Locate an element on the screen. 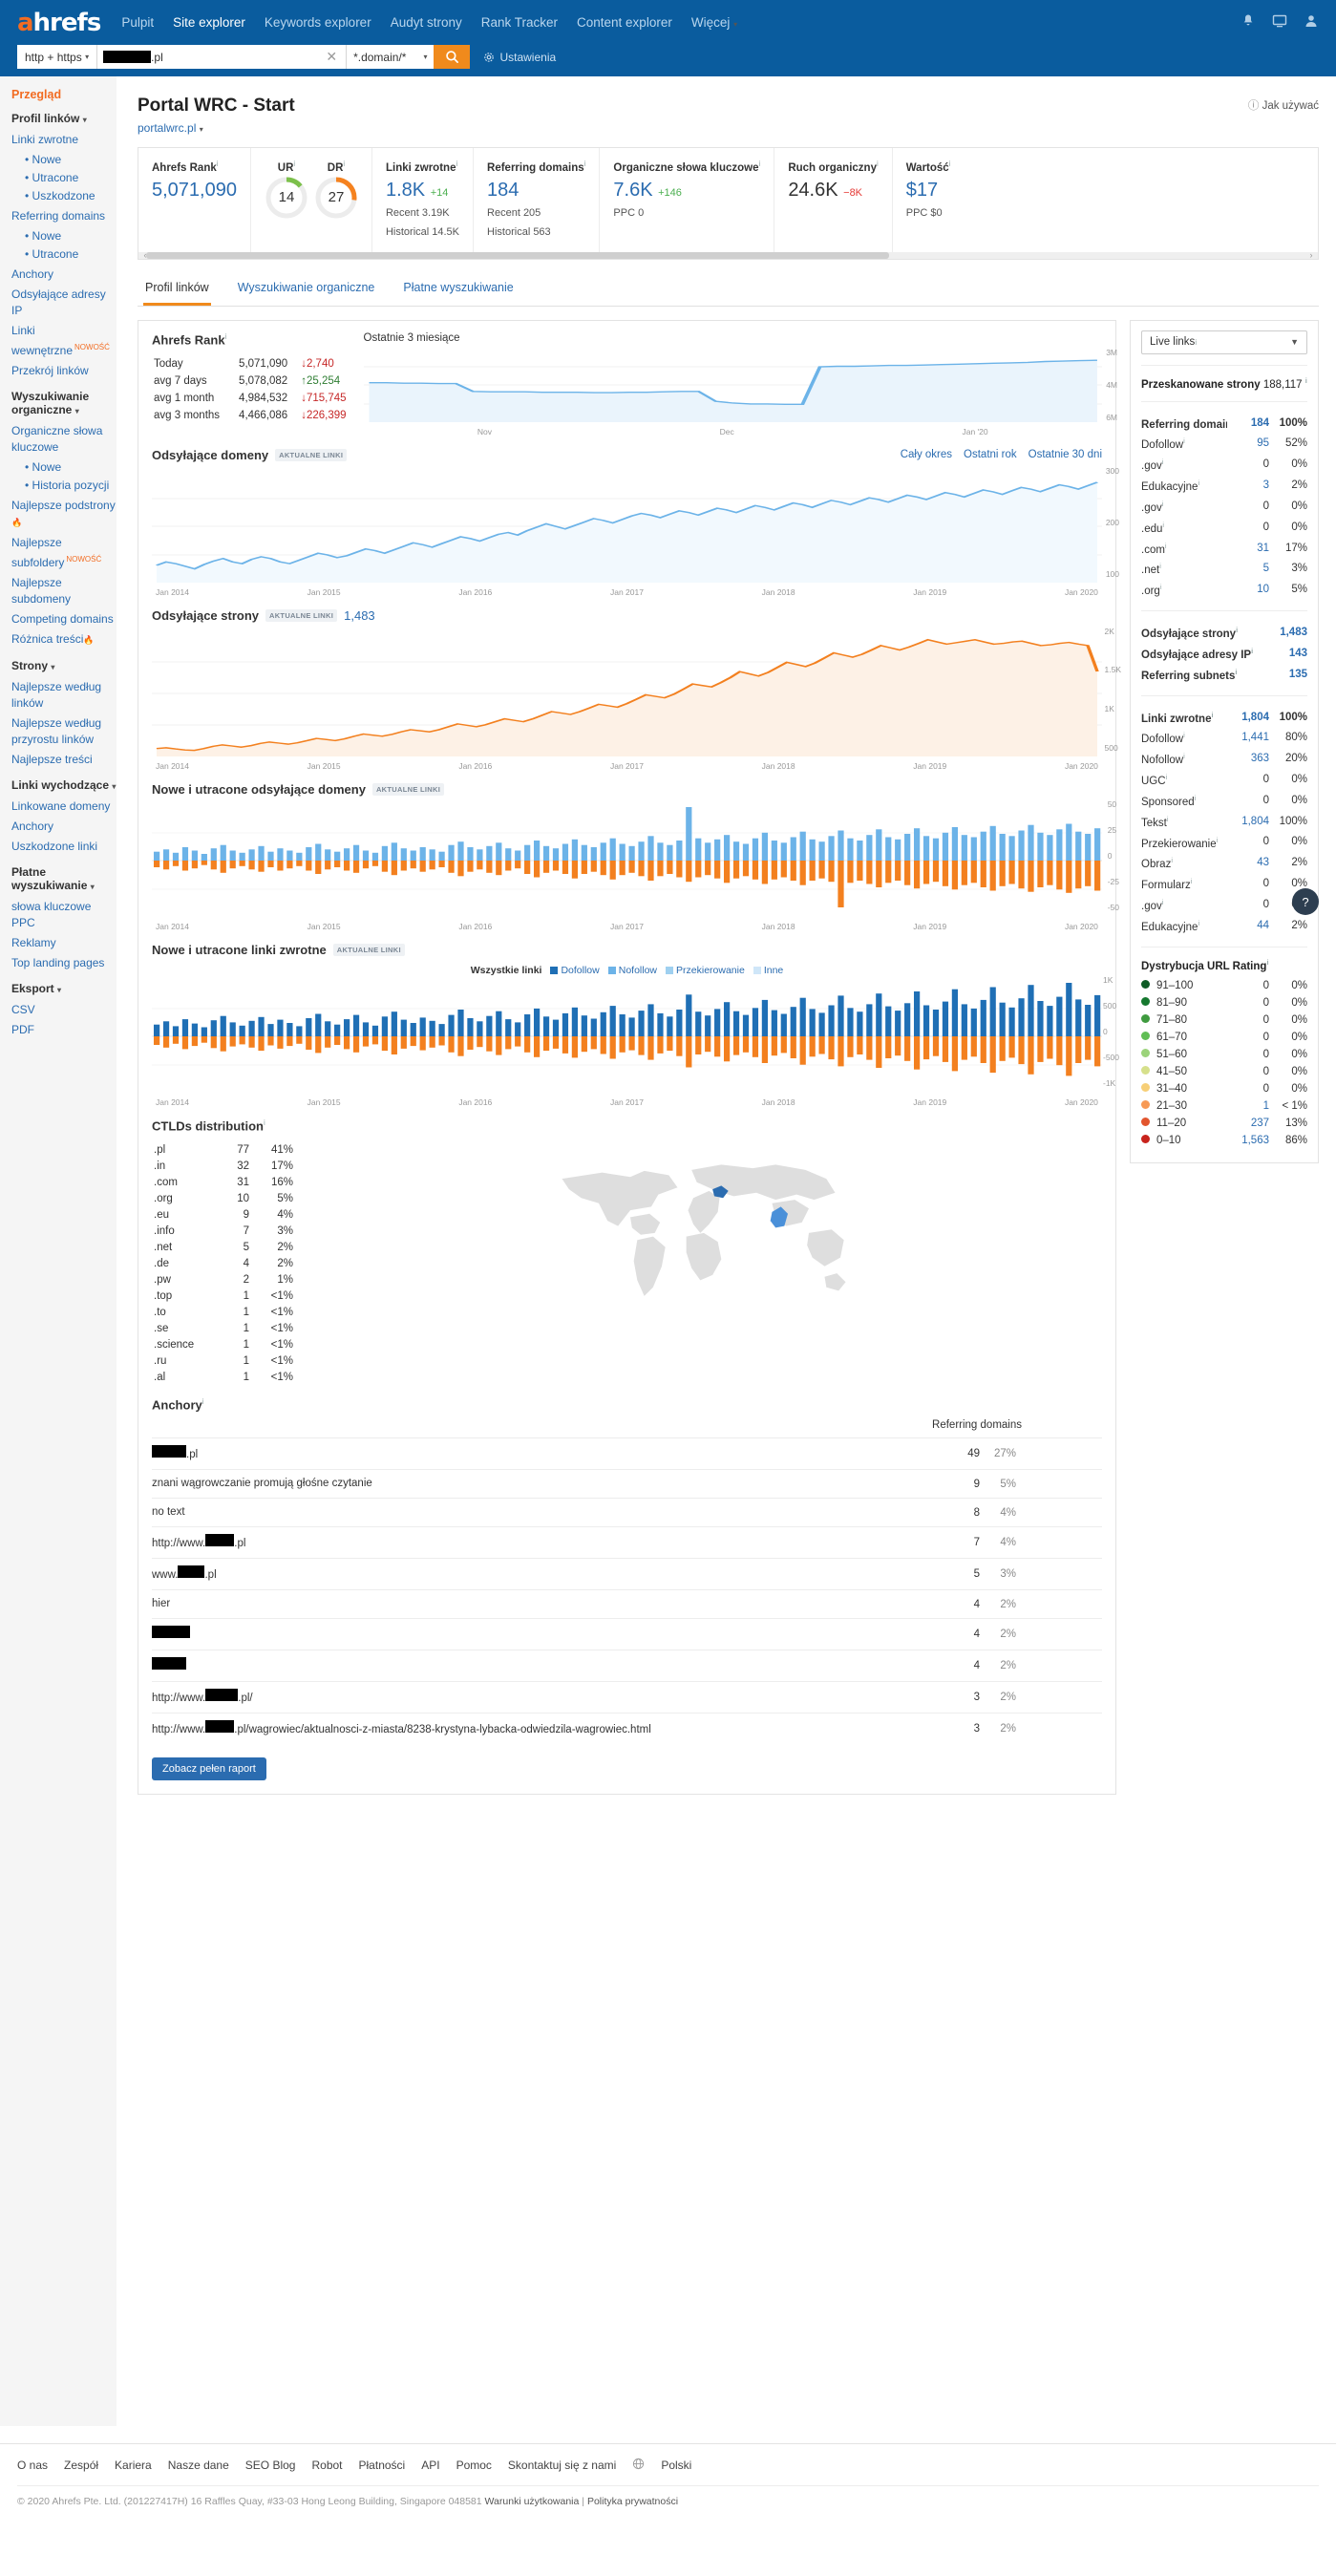 The width and height of the screenshot is (1336, 2576). sidebar-item-przeglad: Przegląd is located at coordinates (64, 94).